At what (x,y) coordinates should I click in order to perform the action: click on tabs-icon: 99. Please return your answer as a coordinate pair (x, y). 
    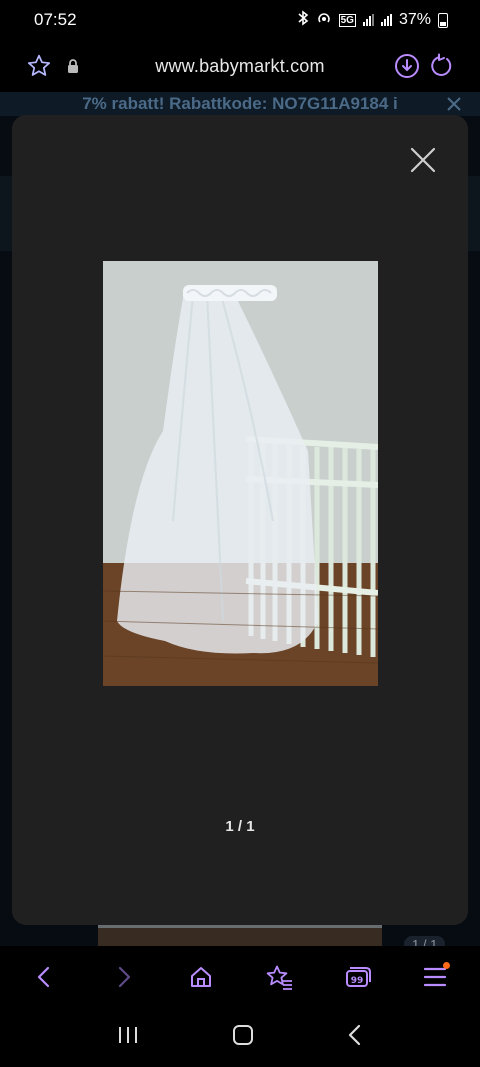
    Looking at the image, I should click on (358, 977).